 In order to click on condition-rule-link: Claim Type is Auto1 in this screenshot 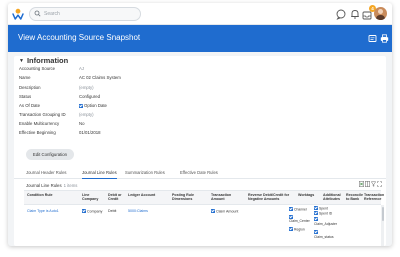, I will do `click(43, 211)`.